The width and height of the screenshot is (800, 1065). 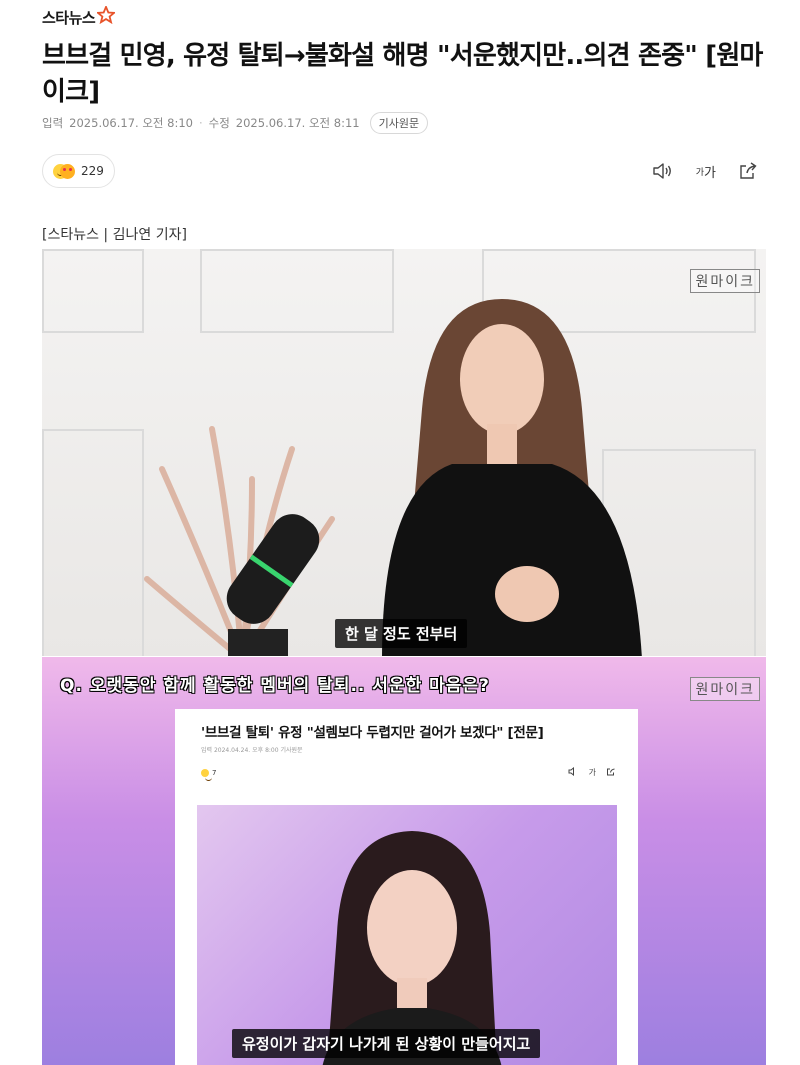 I want to click on subtitle-caption: 유정이가 갑자기 나가게 된 상황이 만들어지고, so click(x=386, y=1043).